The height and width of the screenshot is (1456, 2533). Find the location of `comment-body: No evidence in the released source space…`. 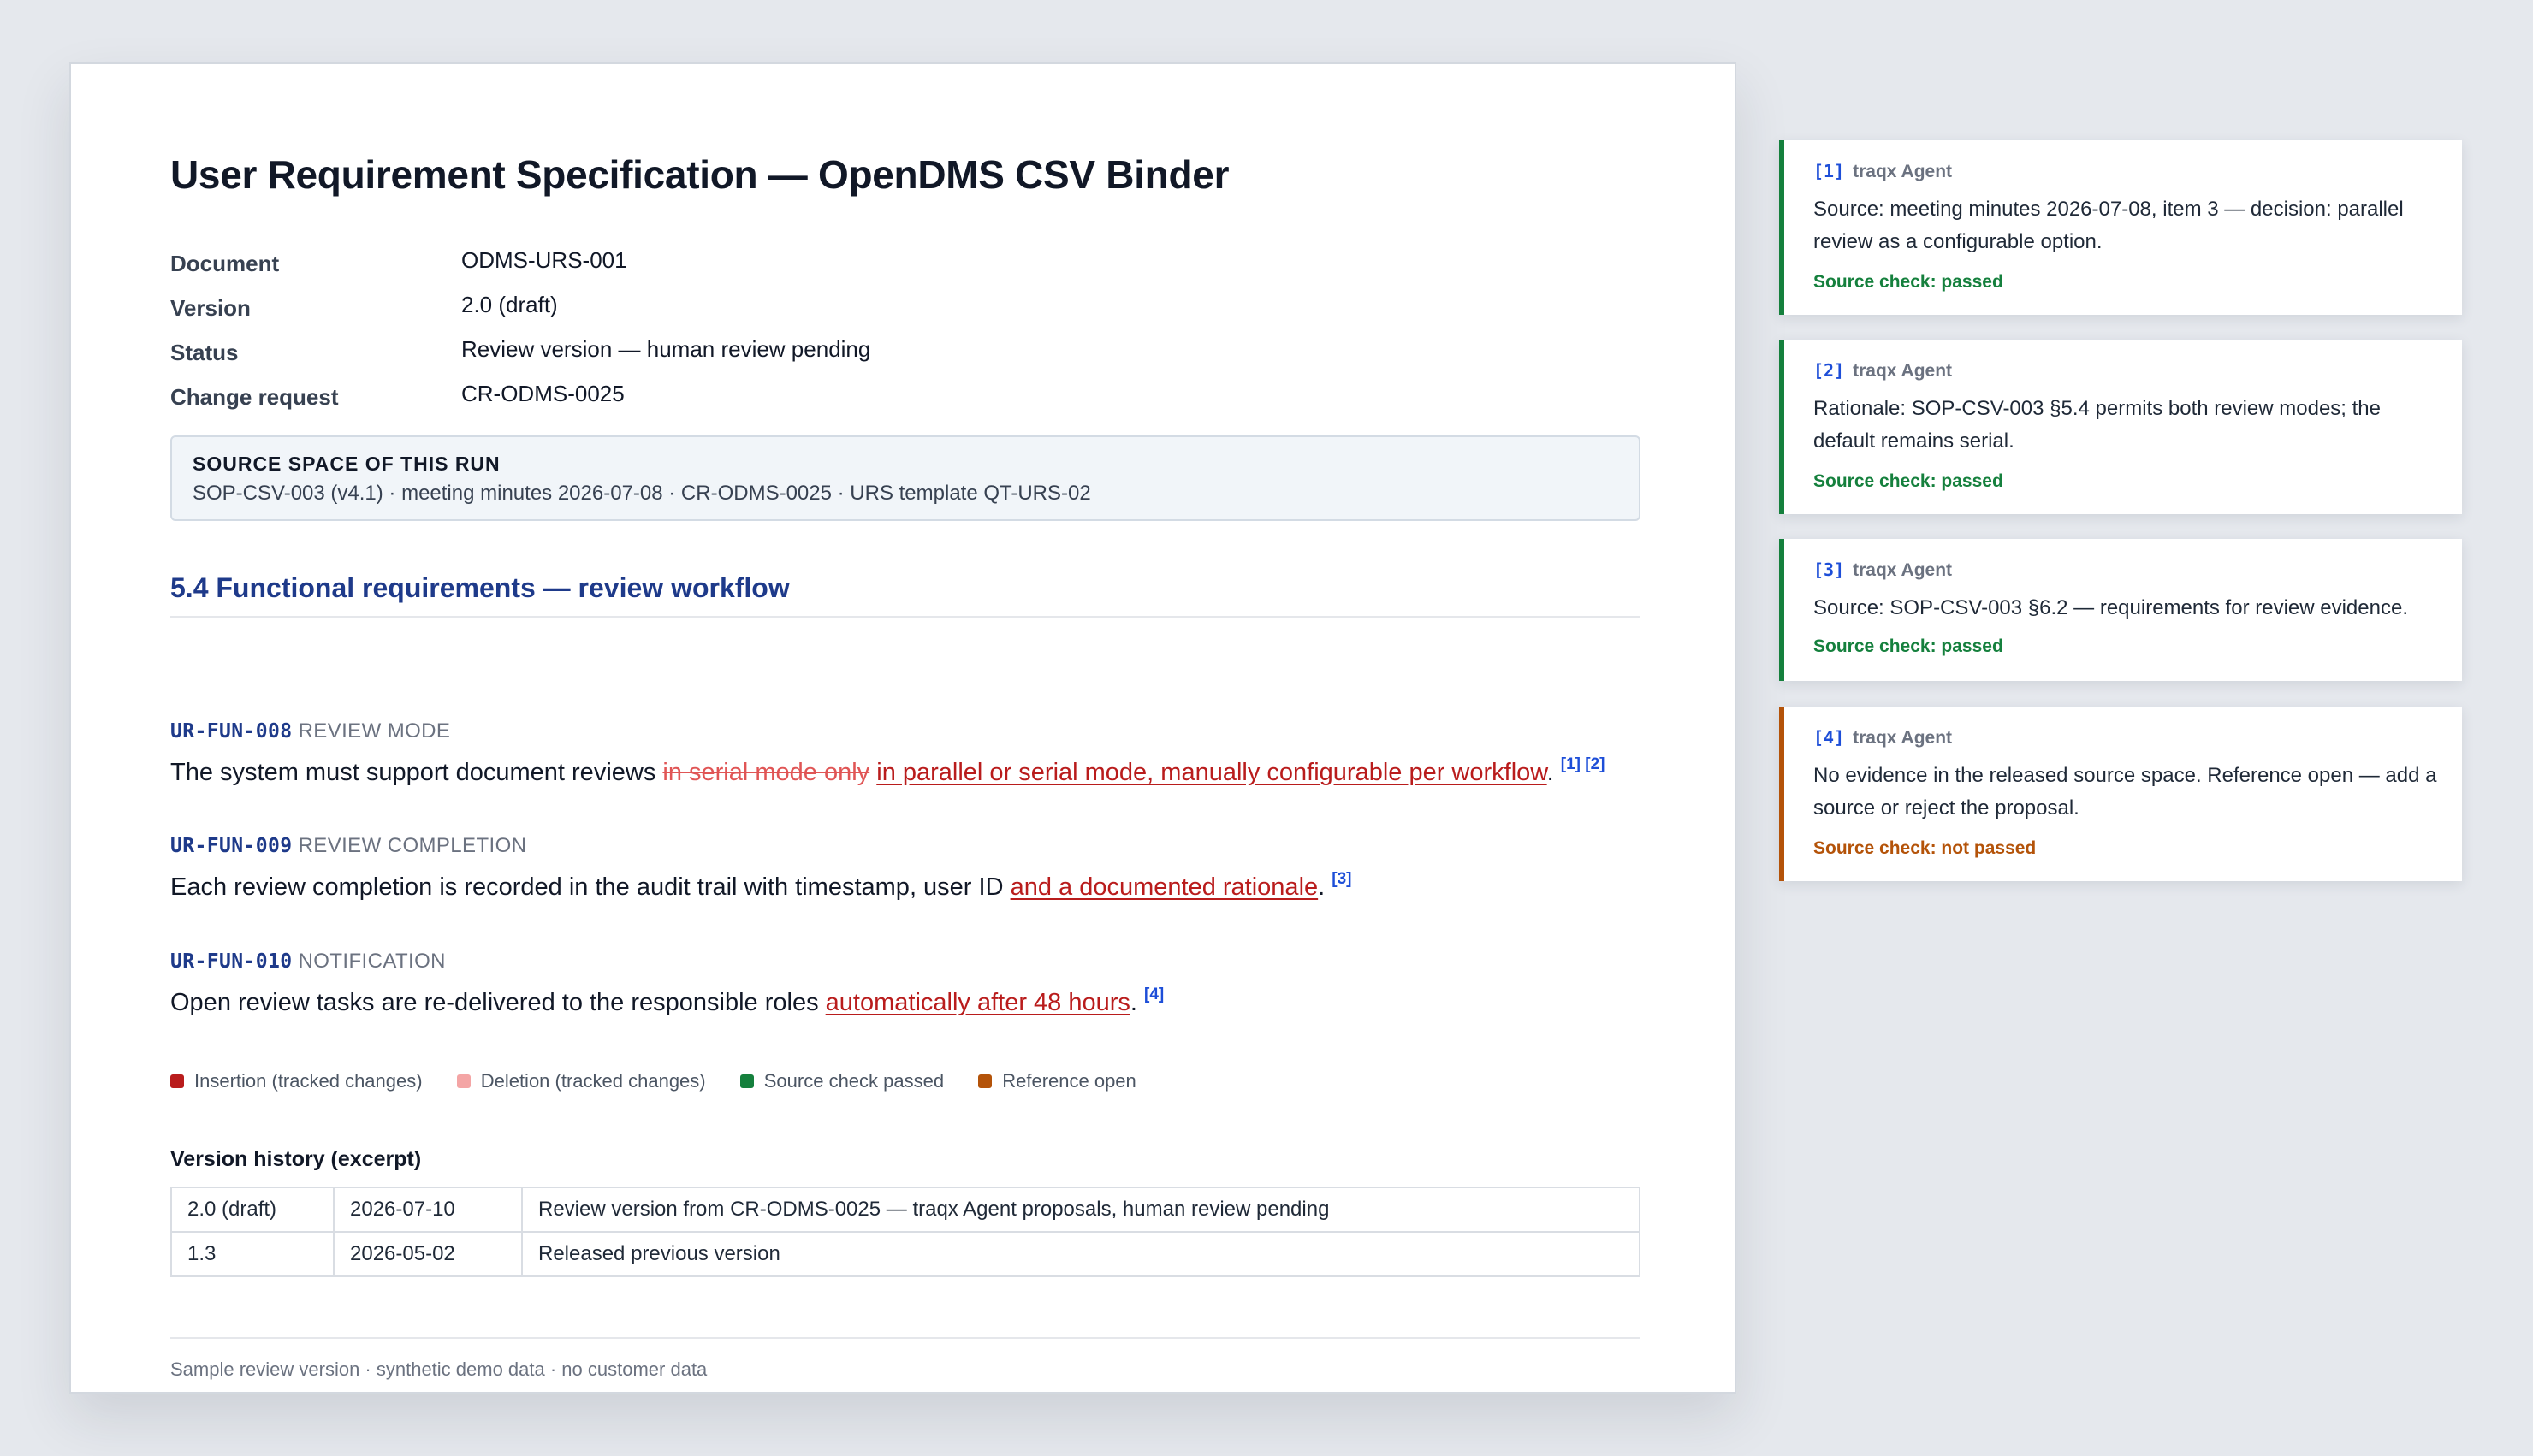

comment-body: No evidence in the released source space… is located at coordinates (2125, 792).